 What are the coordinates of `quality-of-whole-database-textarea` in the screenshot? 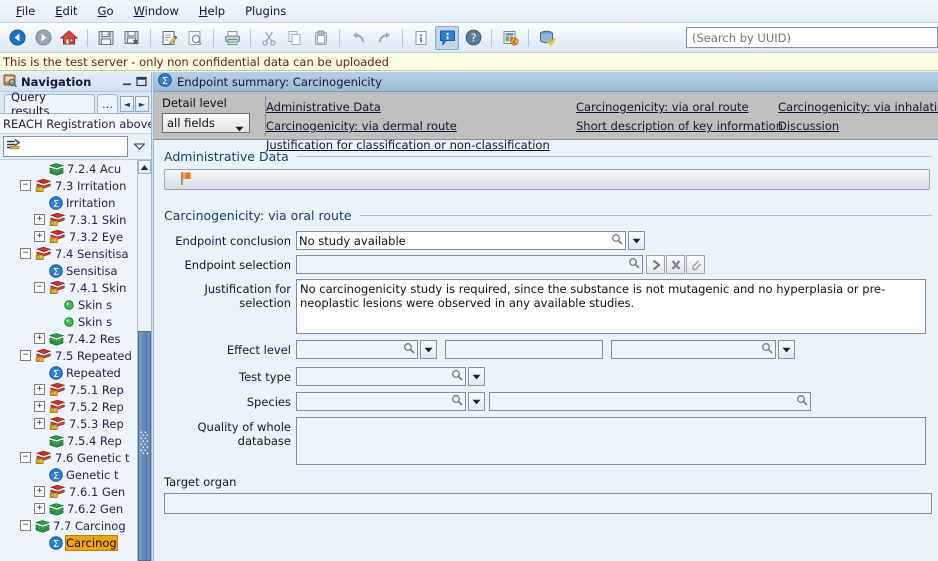 It's located at (611, 441).